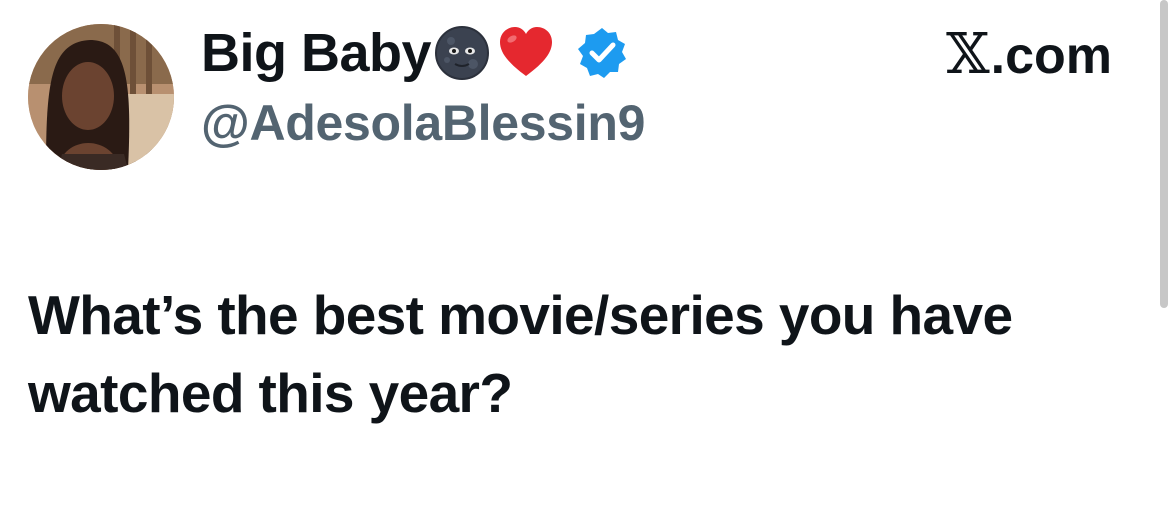 Image resolution: width=1170 pixels, height=510 pixels. What do you see at coordinates (1164, 154) in the screenshot?
I see `scrollbar` at bounding box center [1164, 154].